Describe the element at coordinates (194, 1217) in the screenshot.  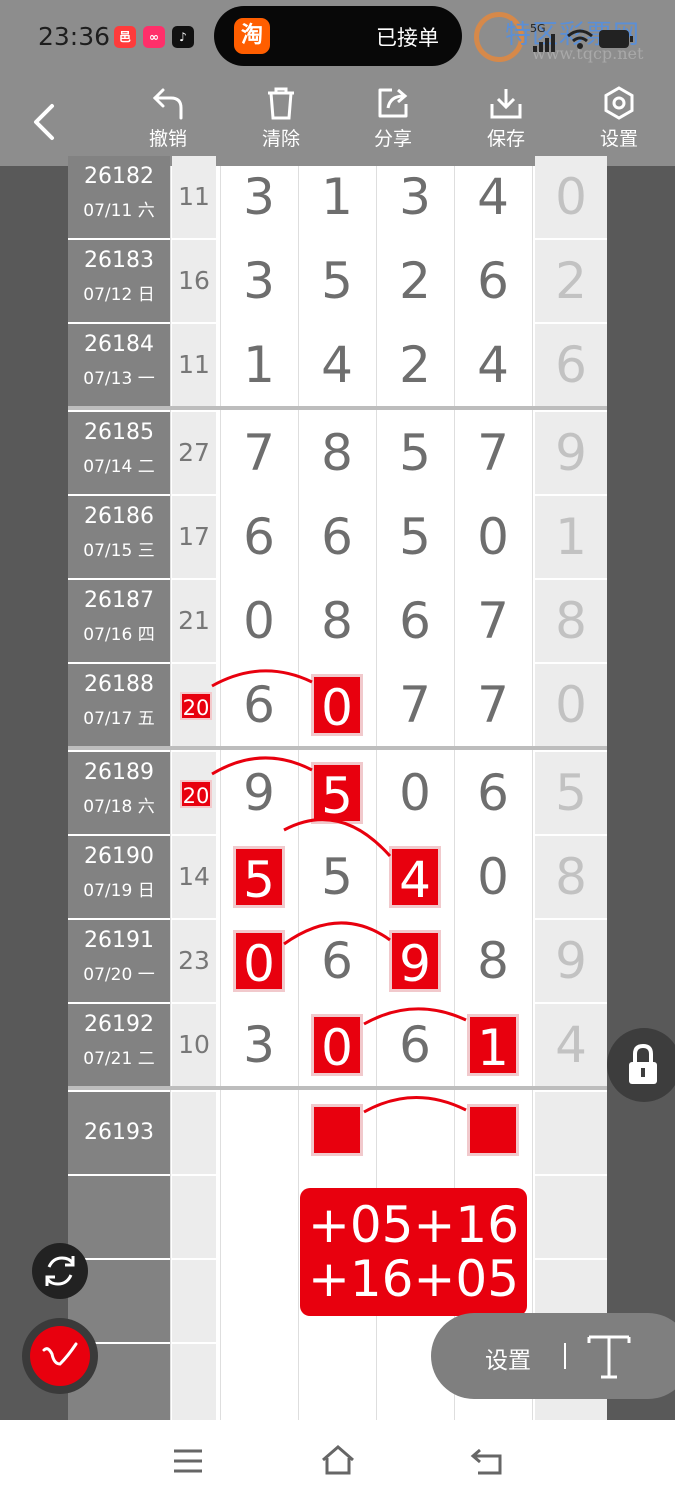
I see `sum-cell` at that location.